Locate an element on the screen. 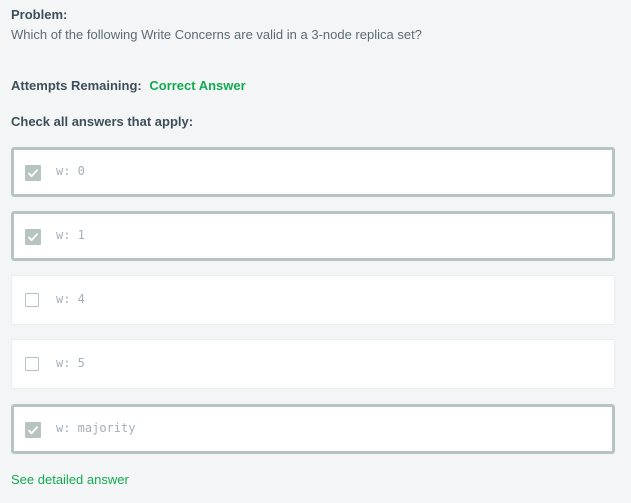  attempts-label: Attempts Remaining: is located at coordinates (76, 85).